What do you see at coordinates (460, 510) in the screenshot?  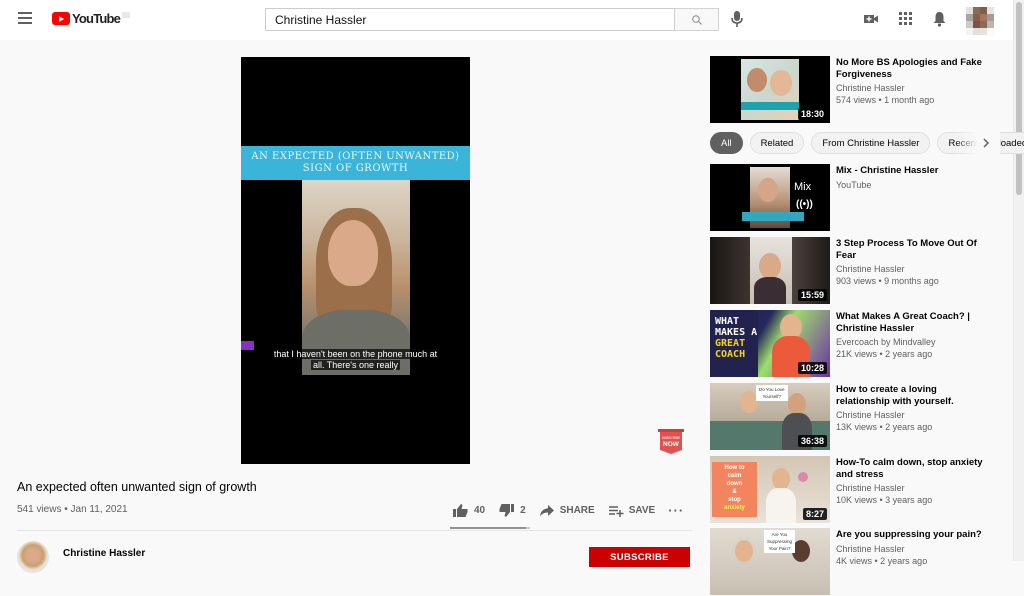 I see `thumbs-up-icon` at bounding box center [460, 510].